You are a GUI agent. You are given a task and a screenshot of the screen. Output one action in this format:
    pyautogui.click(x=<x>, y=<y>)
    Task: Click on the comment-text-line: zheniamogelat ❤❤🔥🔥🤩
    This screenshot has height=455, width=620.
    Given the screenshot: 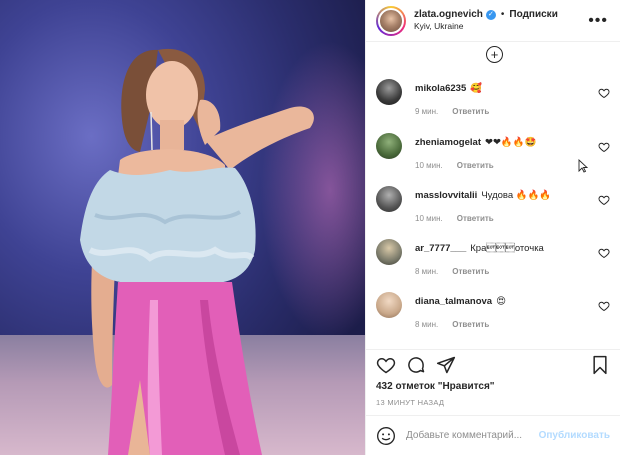 What is the action you would take?
    pyautogui.click(x=506, y=139)
    